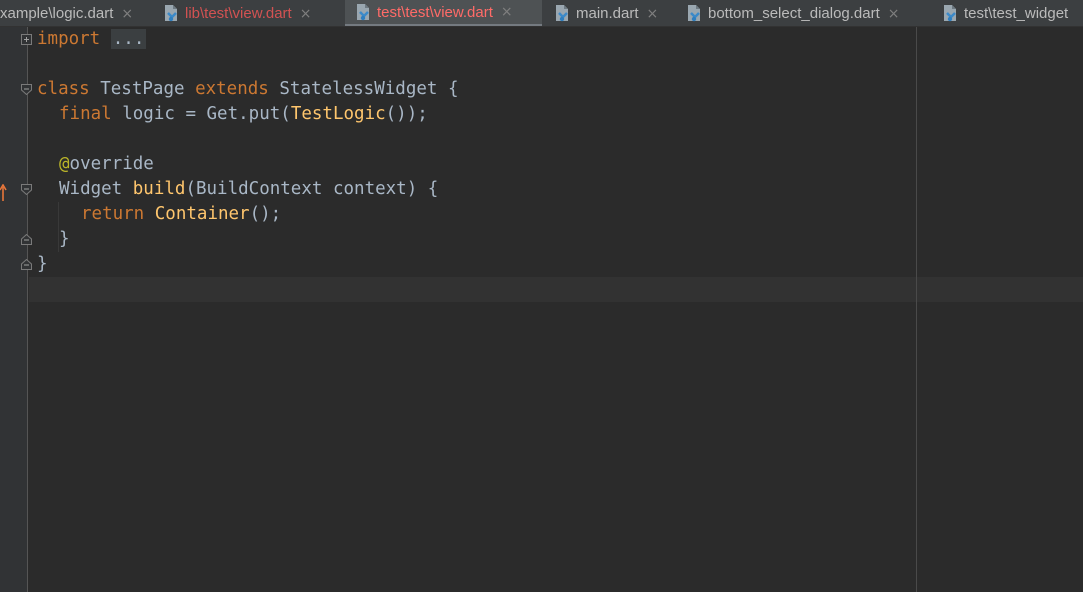 The width and height of the screenshot is (1083, 592). I want to click on tab-main-dart: main.dart ×, so click(606, 13).